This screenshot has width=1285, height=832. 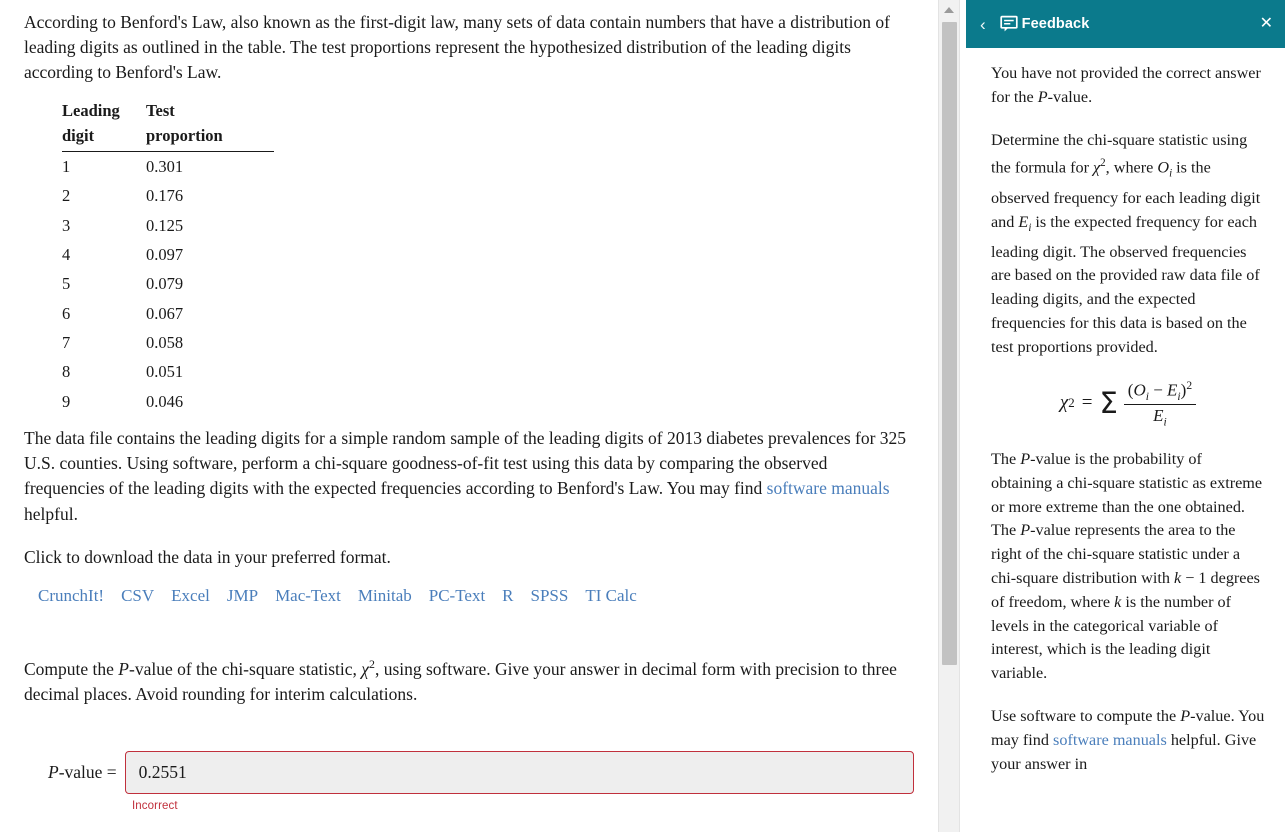 What do you see at coordinates (1064, 403) in the screenshot?
I see `formula-chi-symbol: χ` at bounding box center [1064, 403].